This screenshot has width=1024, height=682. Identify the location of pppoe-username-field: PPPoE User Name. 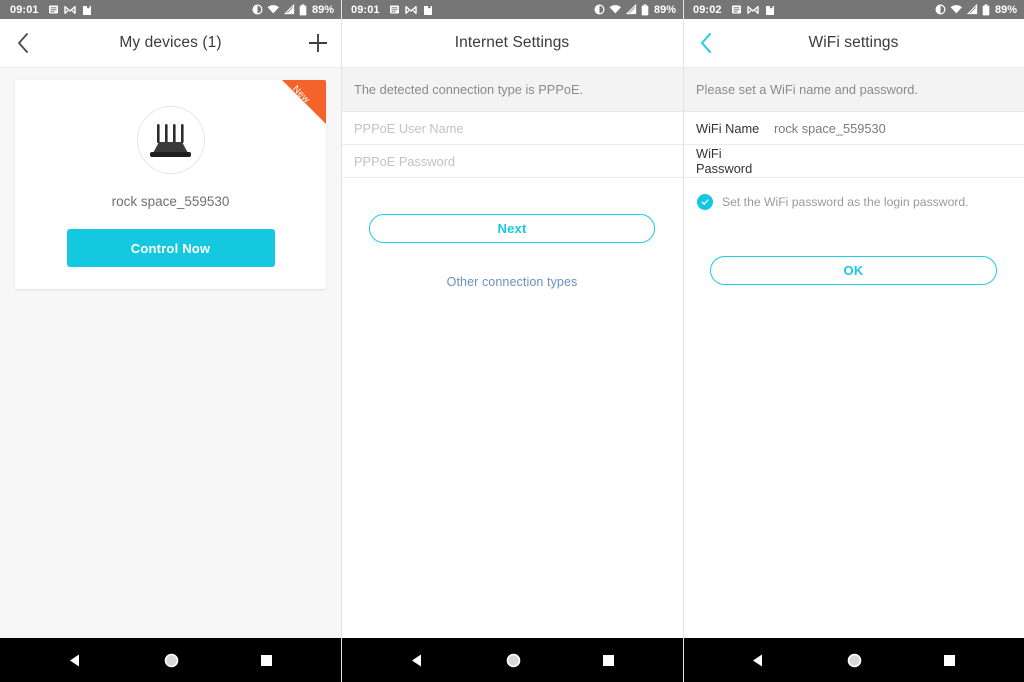
(512, 128).